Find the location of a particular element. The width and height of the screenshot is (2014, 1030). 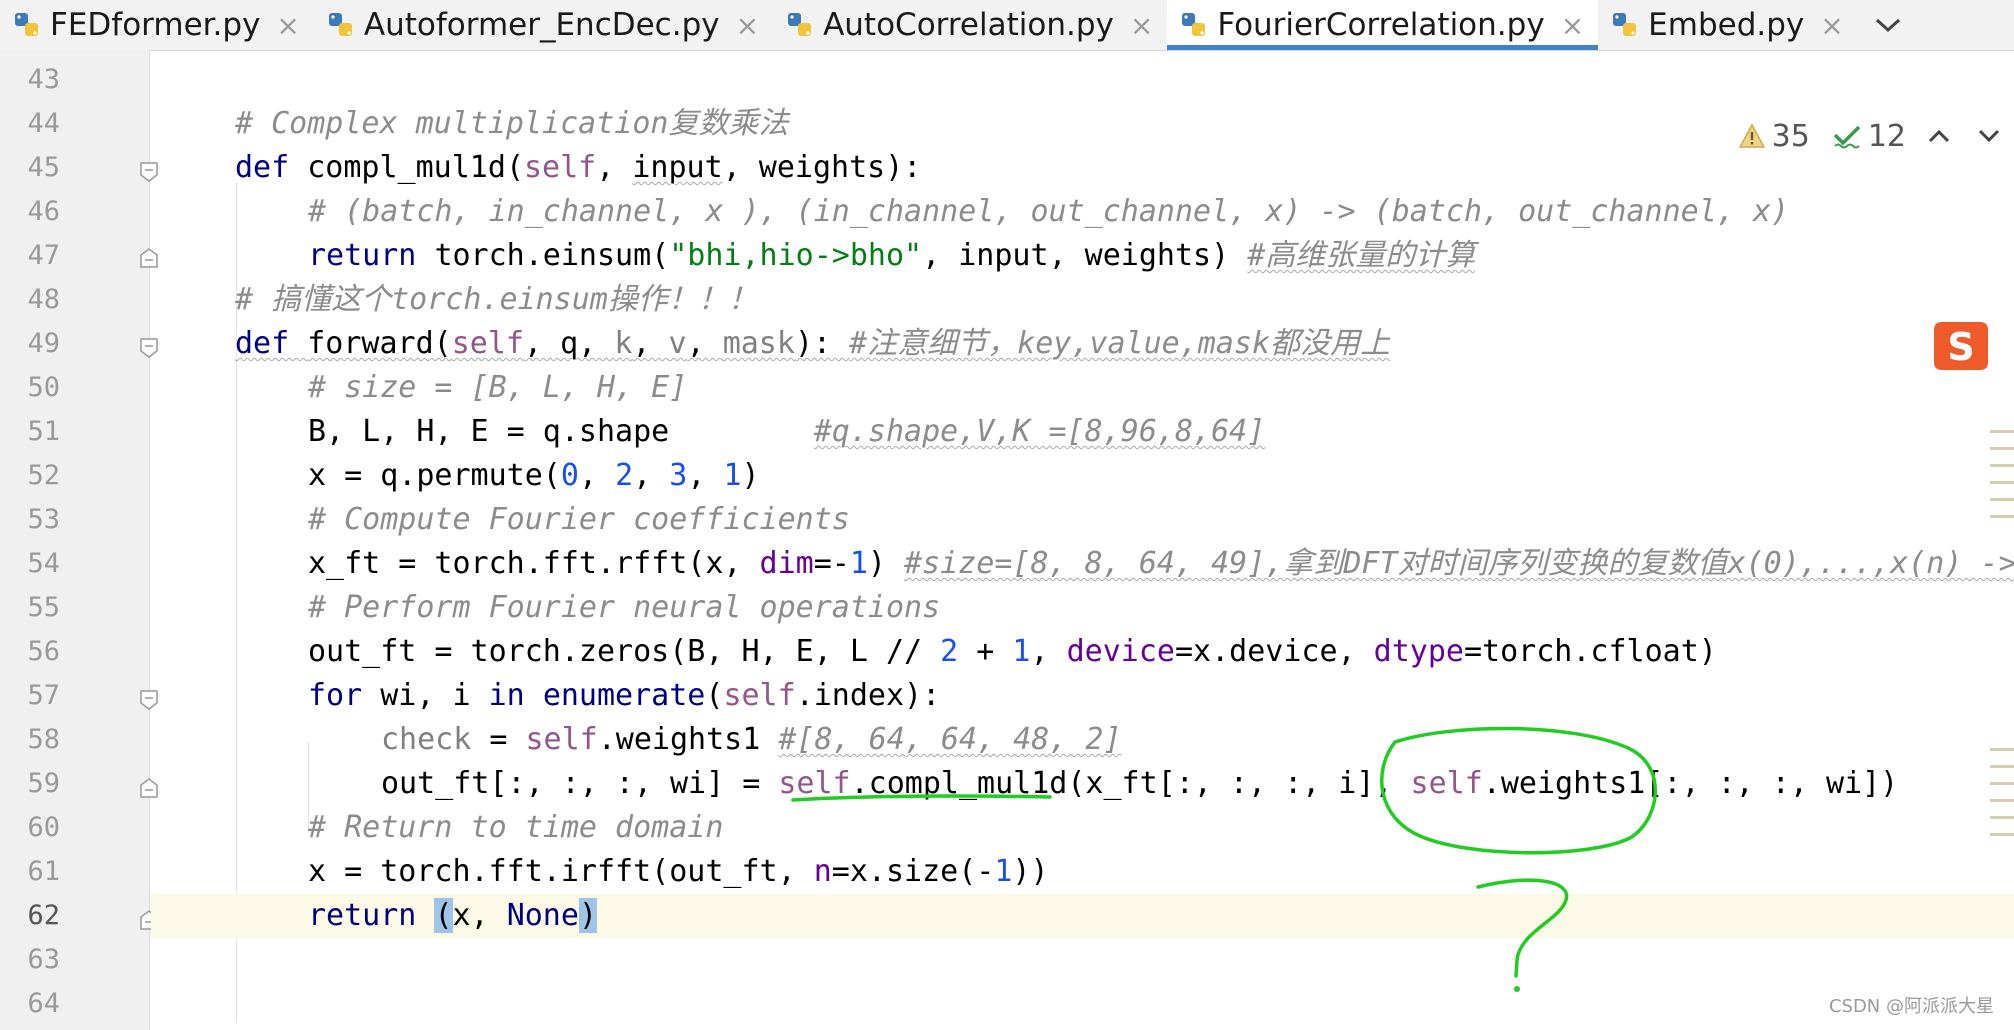

error-stripe is located at coordinates (2002, 640).